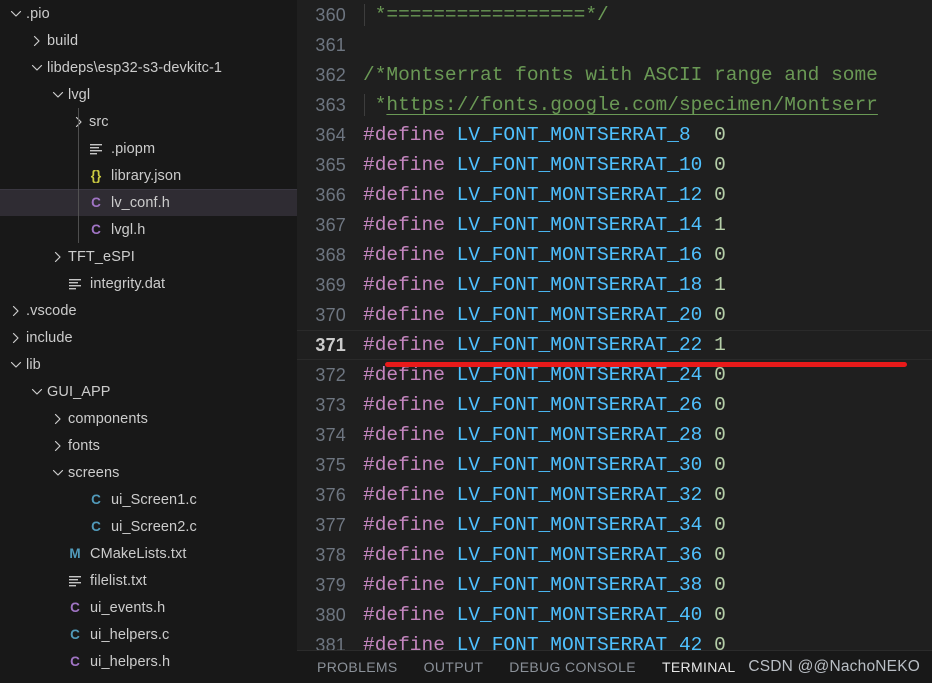  Describe the element at coordinates (699, 667) in the screenshot. I see `panel-tab-terminal: TERMINAL` at that location.